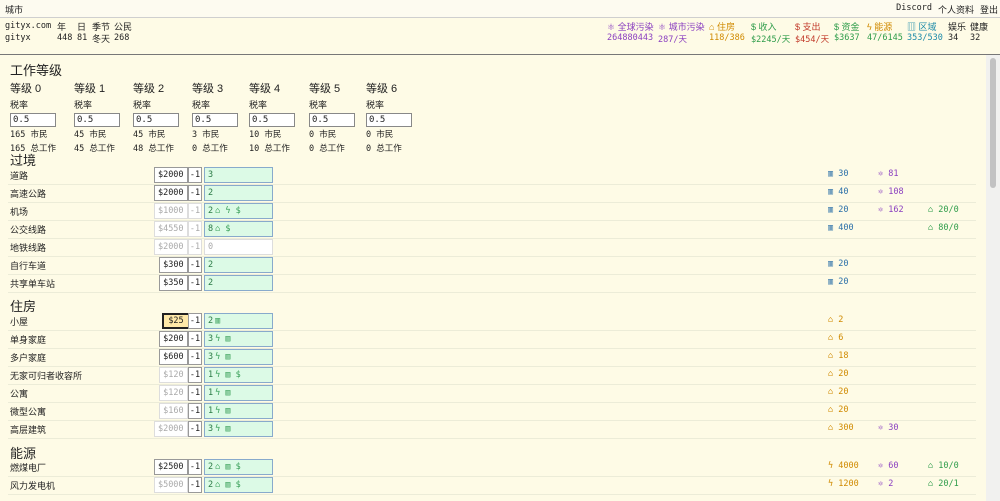 This screenshot has height=501, width=1000. Describe the element at coordinates (492, 429) in the screenshot. I see `housing-row: 高层建筑 $2000 -1 3 ϟ ▥ ⌂ 300 ⚛ 30` at that location.